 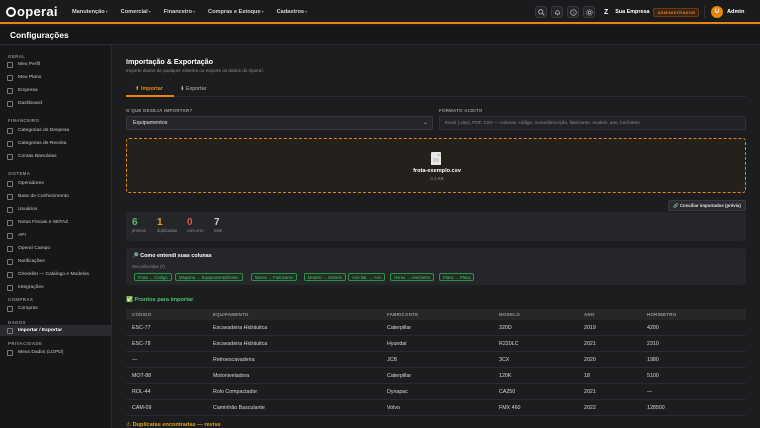 I want to click on cell-codigo: ESC-78, so click(x=141, y=344).